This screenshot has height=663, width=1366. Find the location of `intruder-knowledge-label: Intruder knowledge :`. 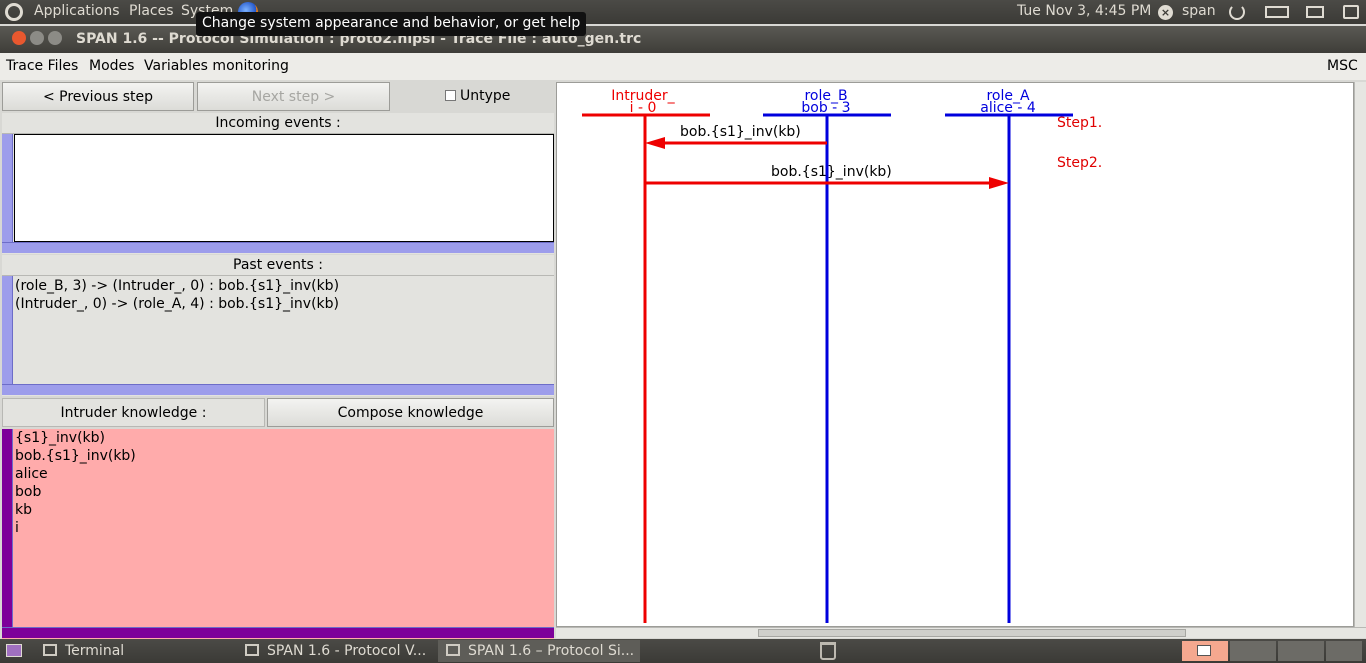

intruder-knowledge-label: Intruder knowledge : is located at coordinates (133, 412).